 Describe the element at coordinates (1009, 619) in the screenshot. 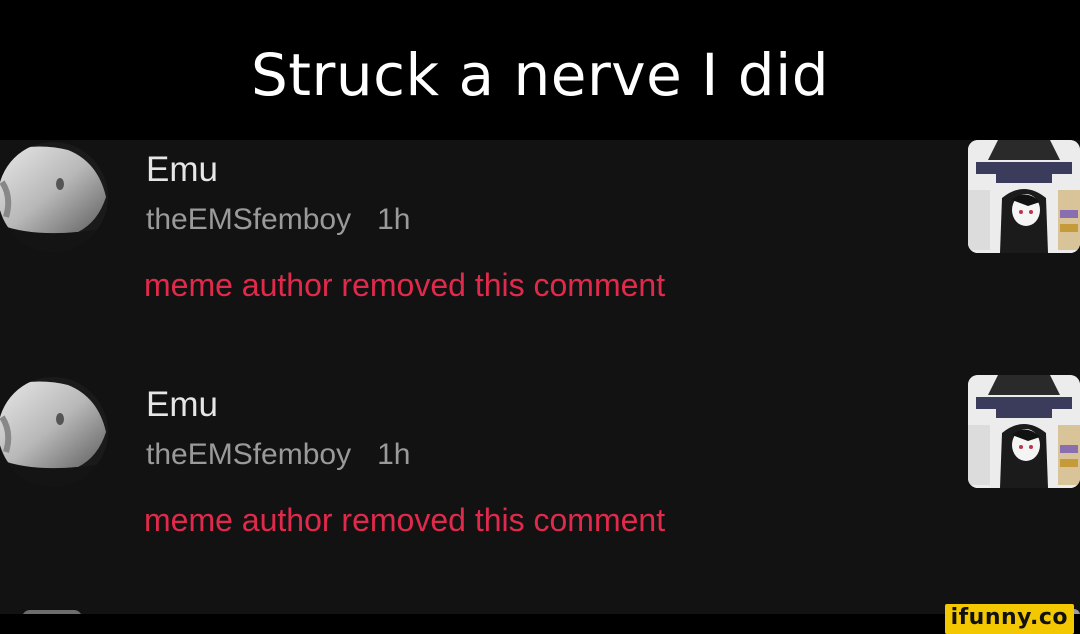

I see `ifunny-watermark: ifunny.co` at that location.